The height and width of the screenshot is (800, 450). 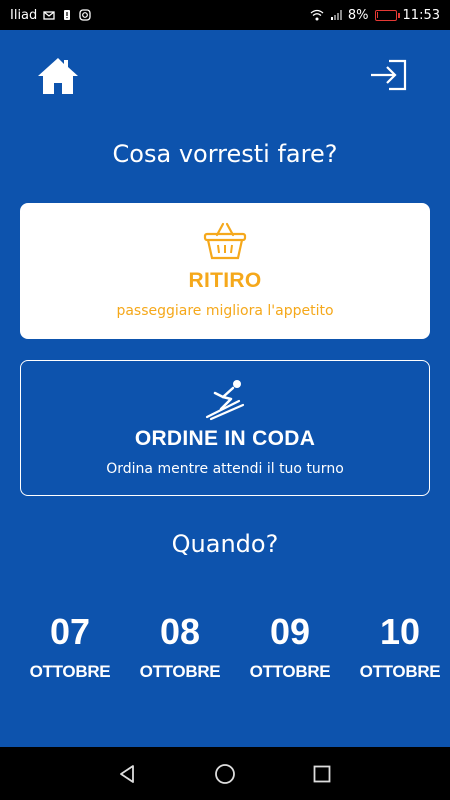 What do you see at coordinates (421, 15) in the screenshot?
I see `clock: 11:53` at bounding box center [421, 15].